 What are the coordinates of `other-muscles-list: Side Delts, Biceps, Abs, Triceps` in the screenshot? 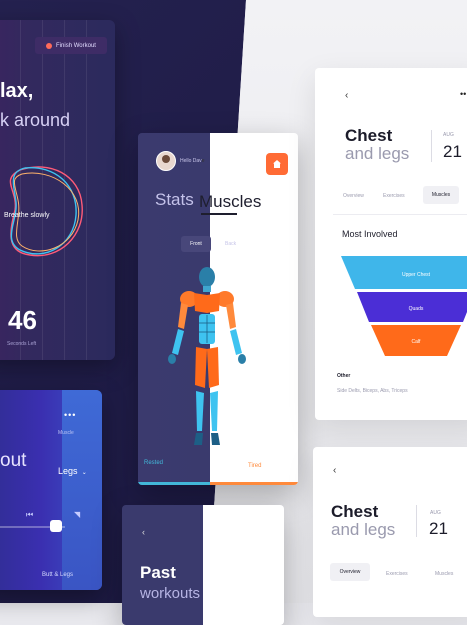 It's located at (372, 391).